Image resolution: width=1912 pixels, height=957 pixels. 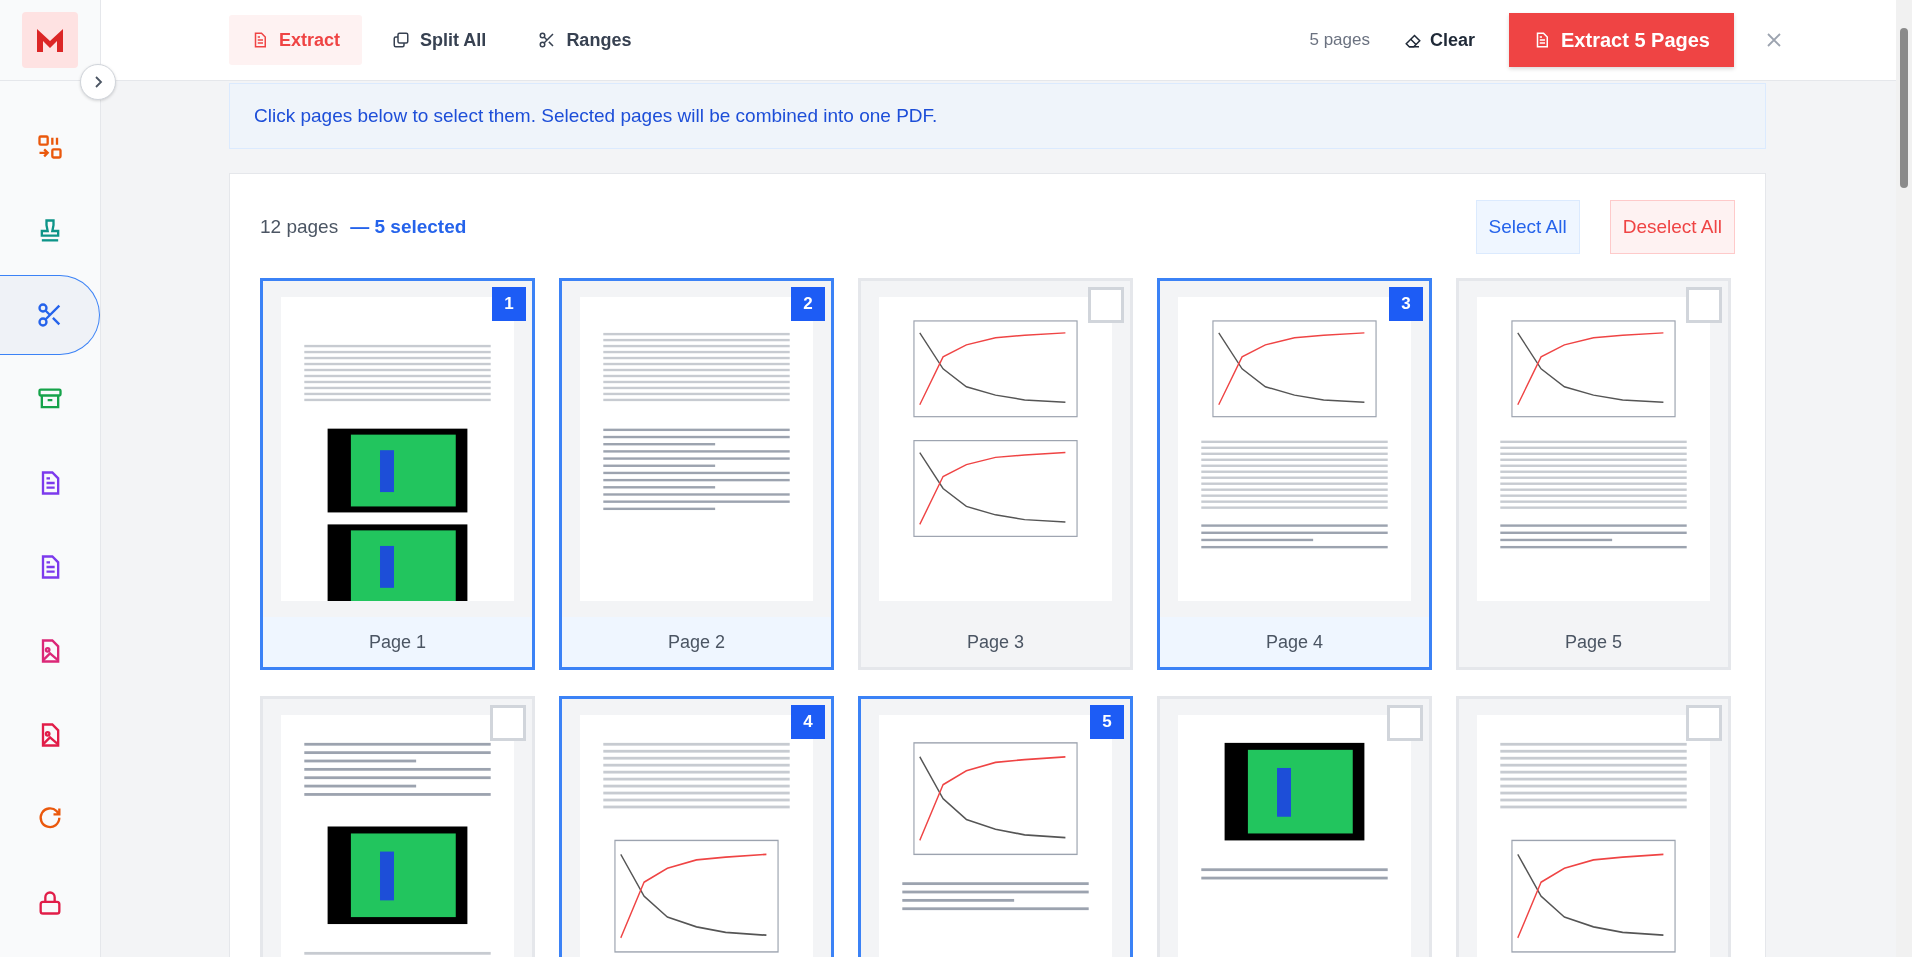 I want to click on page-card: Page 4 3, so click(x=1294, y=474).